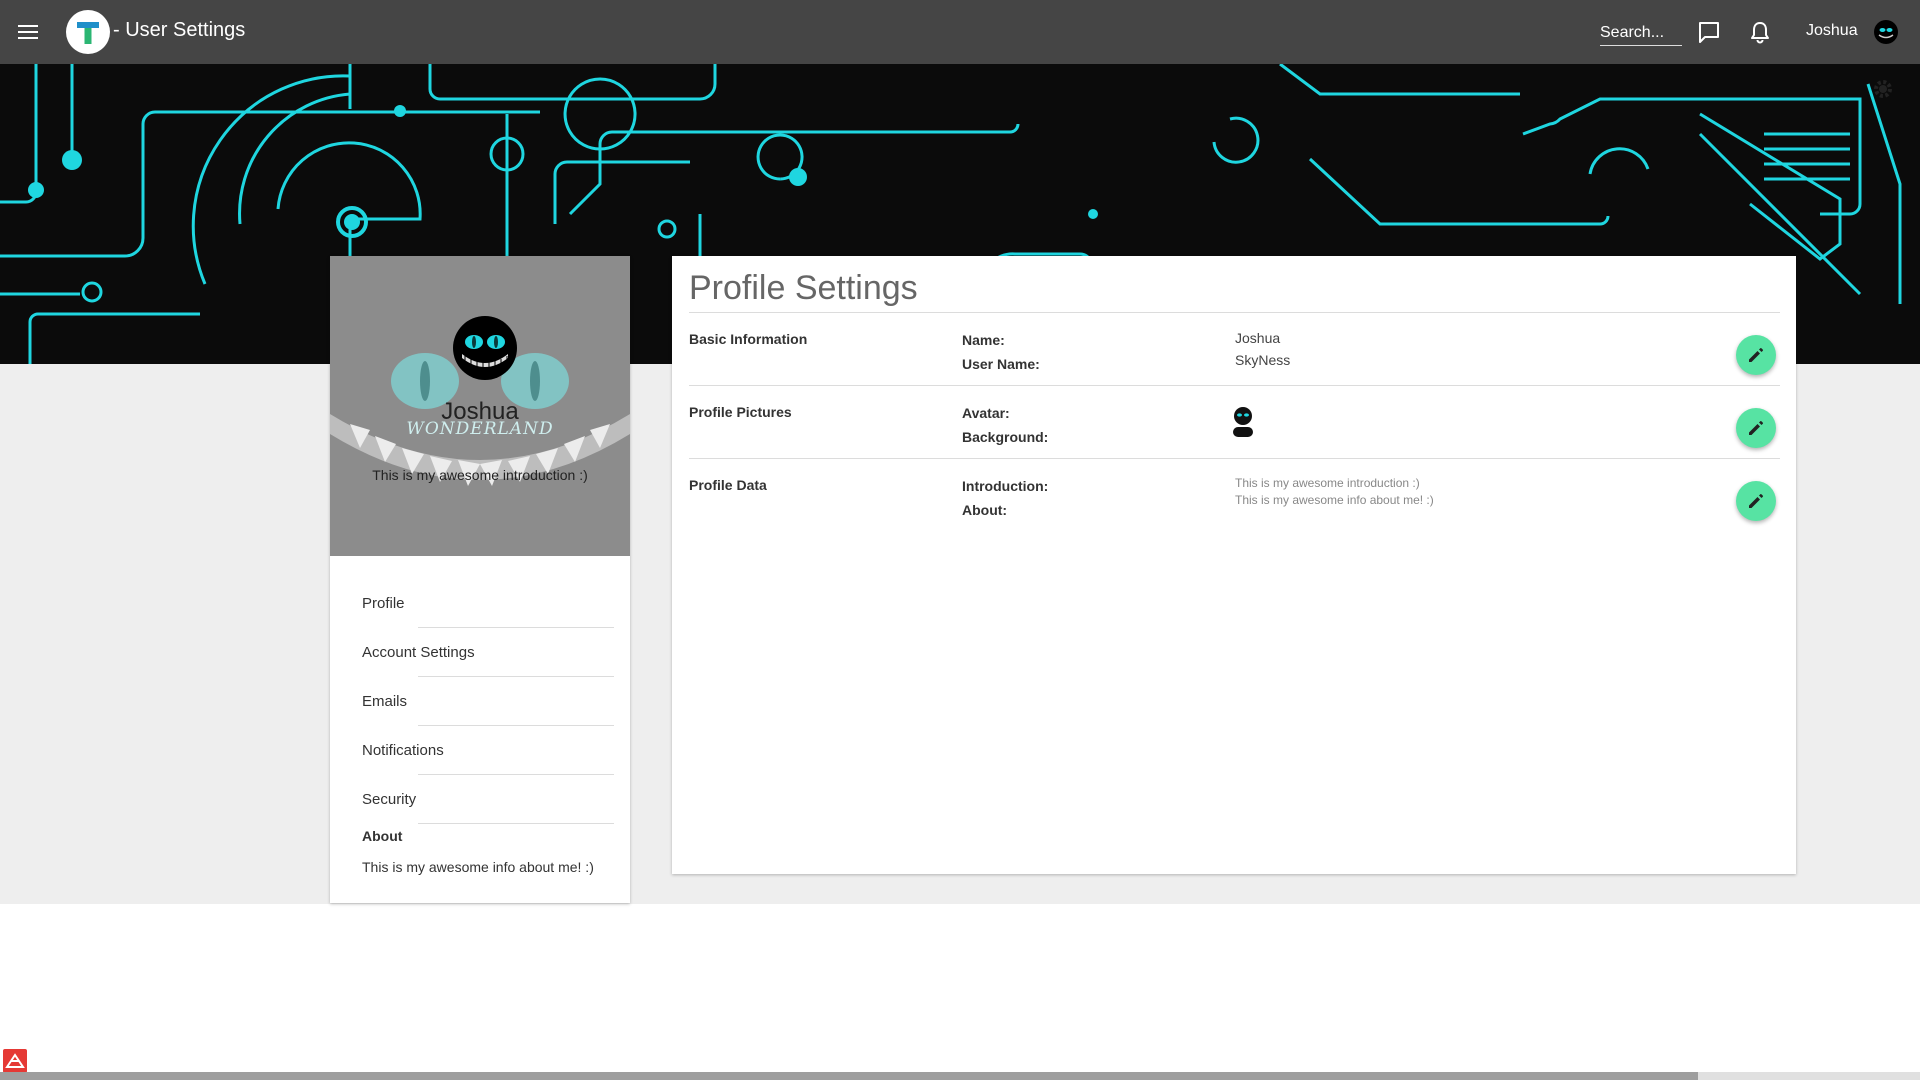 The height and width of the screenshot is (1080, 1920). Describe the element at coordinates (983, 340) in the screenshot. I see `field-label-name: Name:` at that location.